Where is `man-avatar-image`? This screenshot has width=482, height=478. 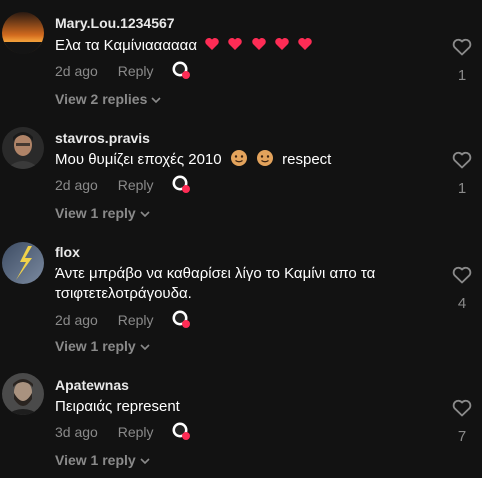 man-avatar-image is located at coordinates (23, 148).